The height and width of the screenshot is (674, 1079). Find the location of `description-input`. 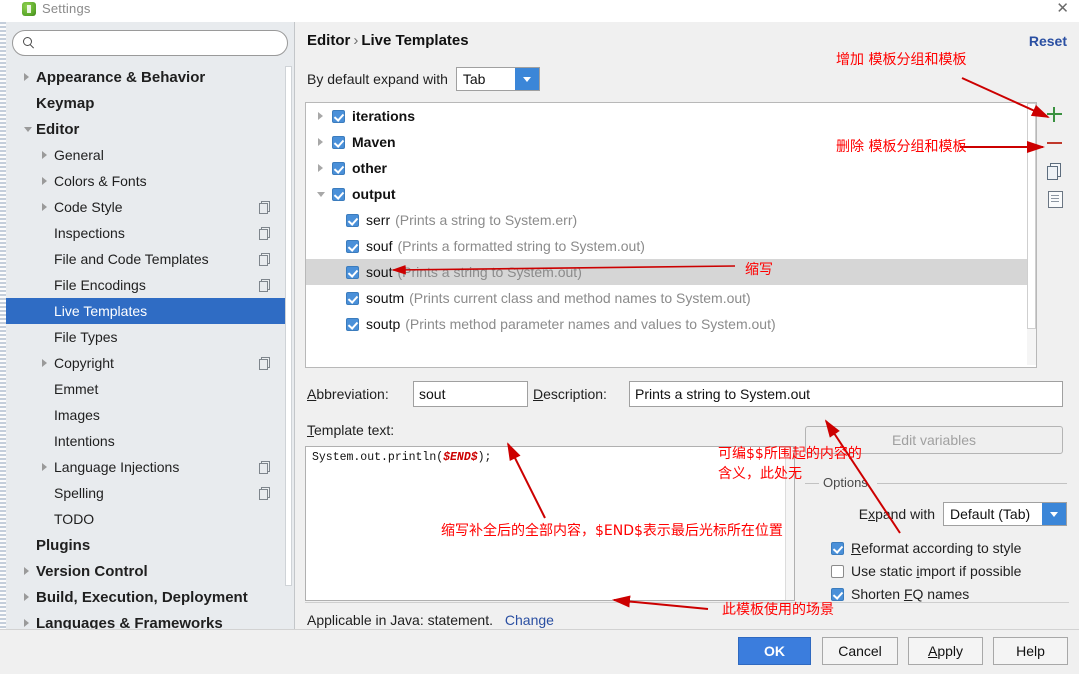

description-input is located at coordinates (846, 394).